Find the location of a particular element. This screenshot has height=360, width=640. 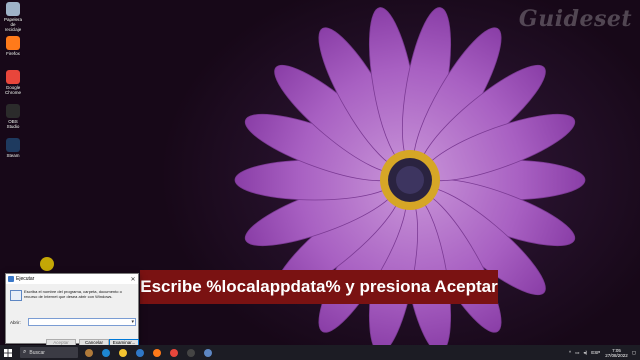

taskbar: ⌕ Buscar ^ ▭ ◂) ESP 7:05 27/08/2022 ▢ is located at coordinates (320, 352).